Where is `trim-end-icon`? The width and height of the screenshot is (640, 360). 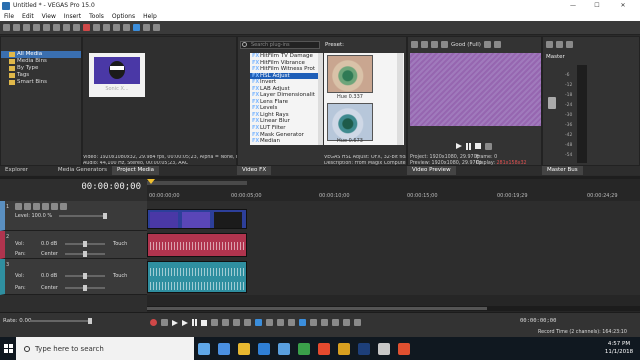
trim-end-icon is located at coordinates (357, 322).